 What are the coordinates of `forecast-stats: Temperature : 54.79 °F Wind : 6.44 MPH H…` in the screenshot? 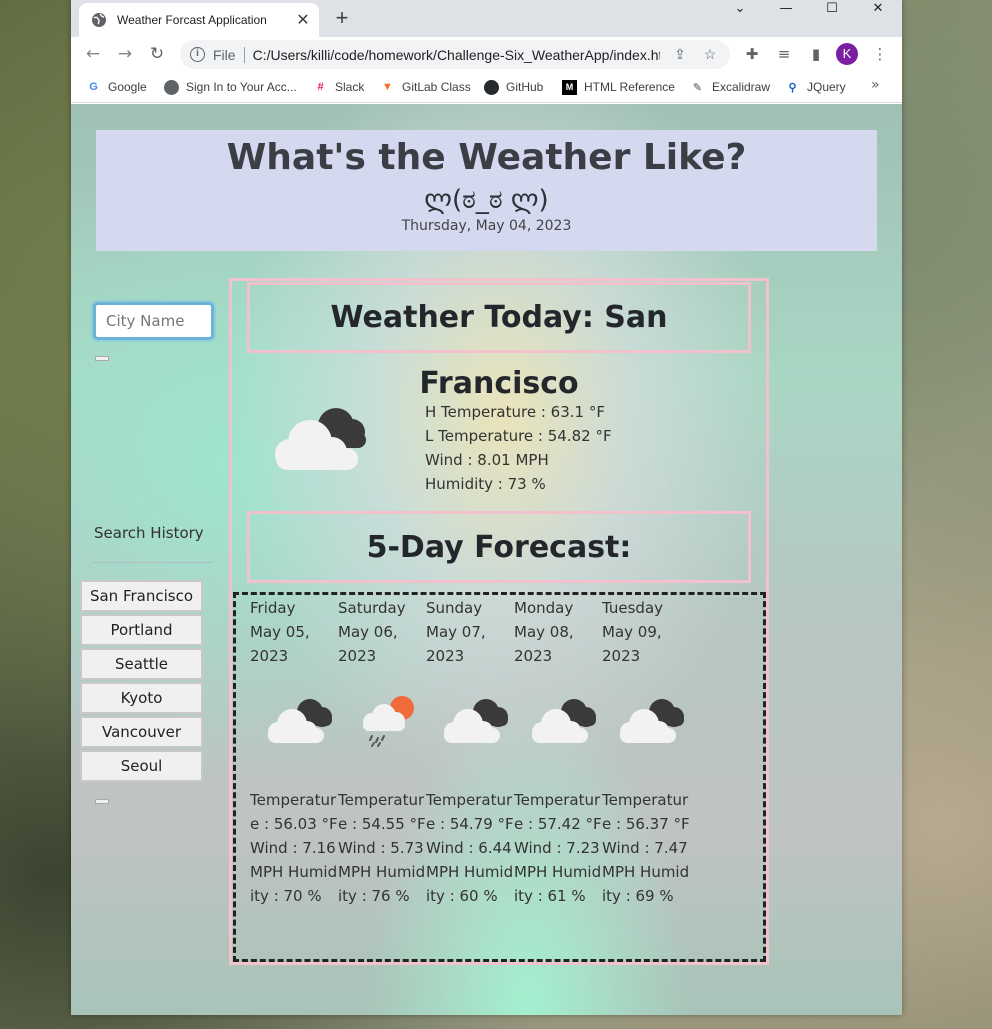 It's located at (470, 848).